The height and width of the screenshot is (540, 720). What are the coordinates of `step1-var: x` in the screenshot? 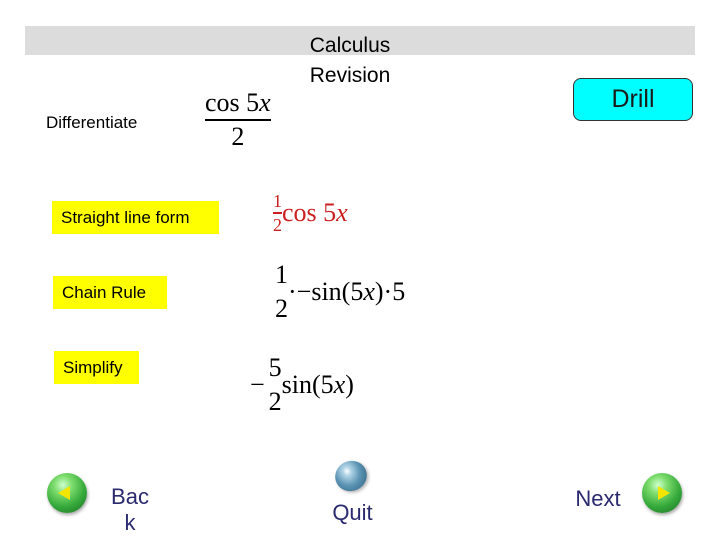 It's located at (342, 212).